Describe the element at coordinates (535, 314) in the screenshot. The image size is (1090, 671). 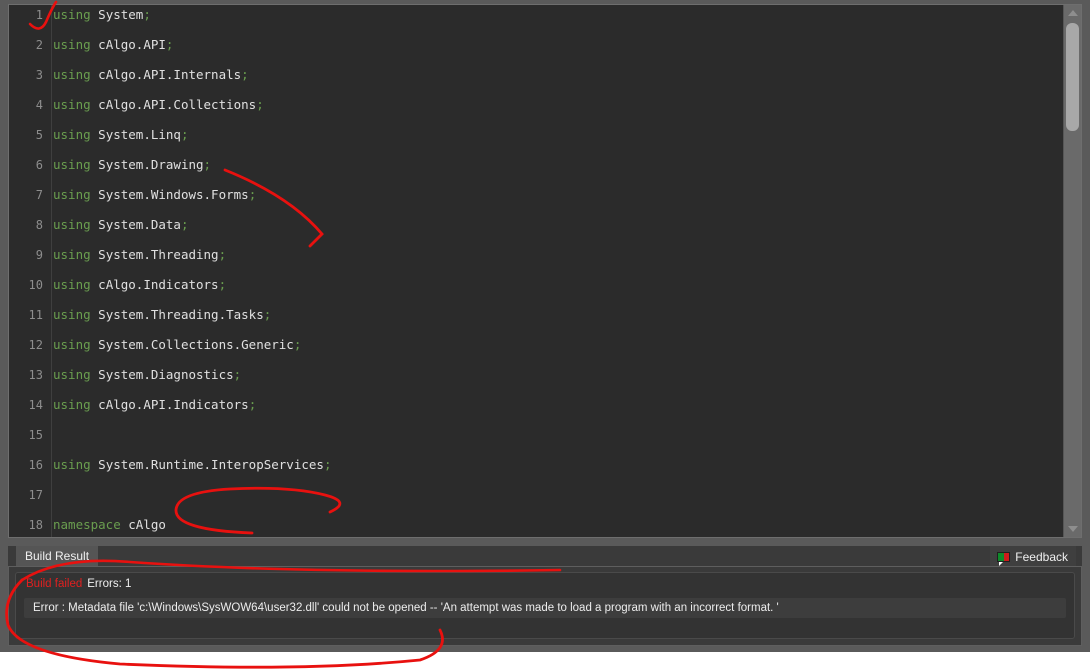
I see `code-line: 11 using System.Threading.Tasks;` at that location.